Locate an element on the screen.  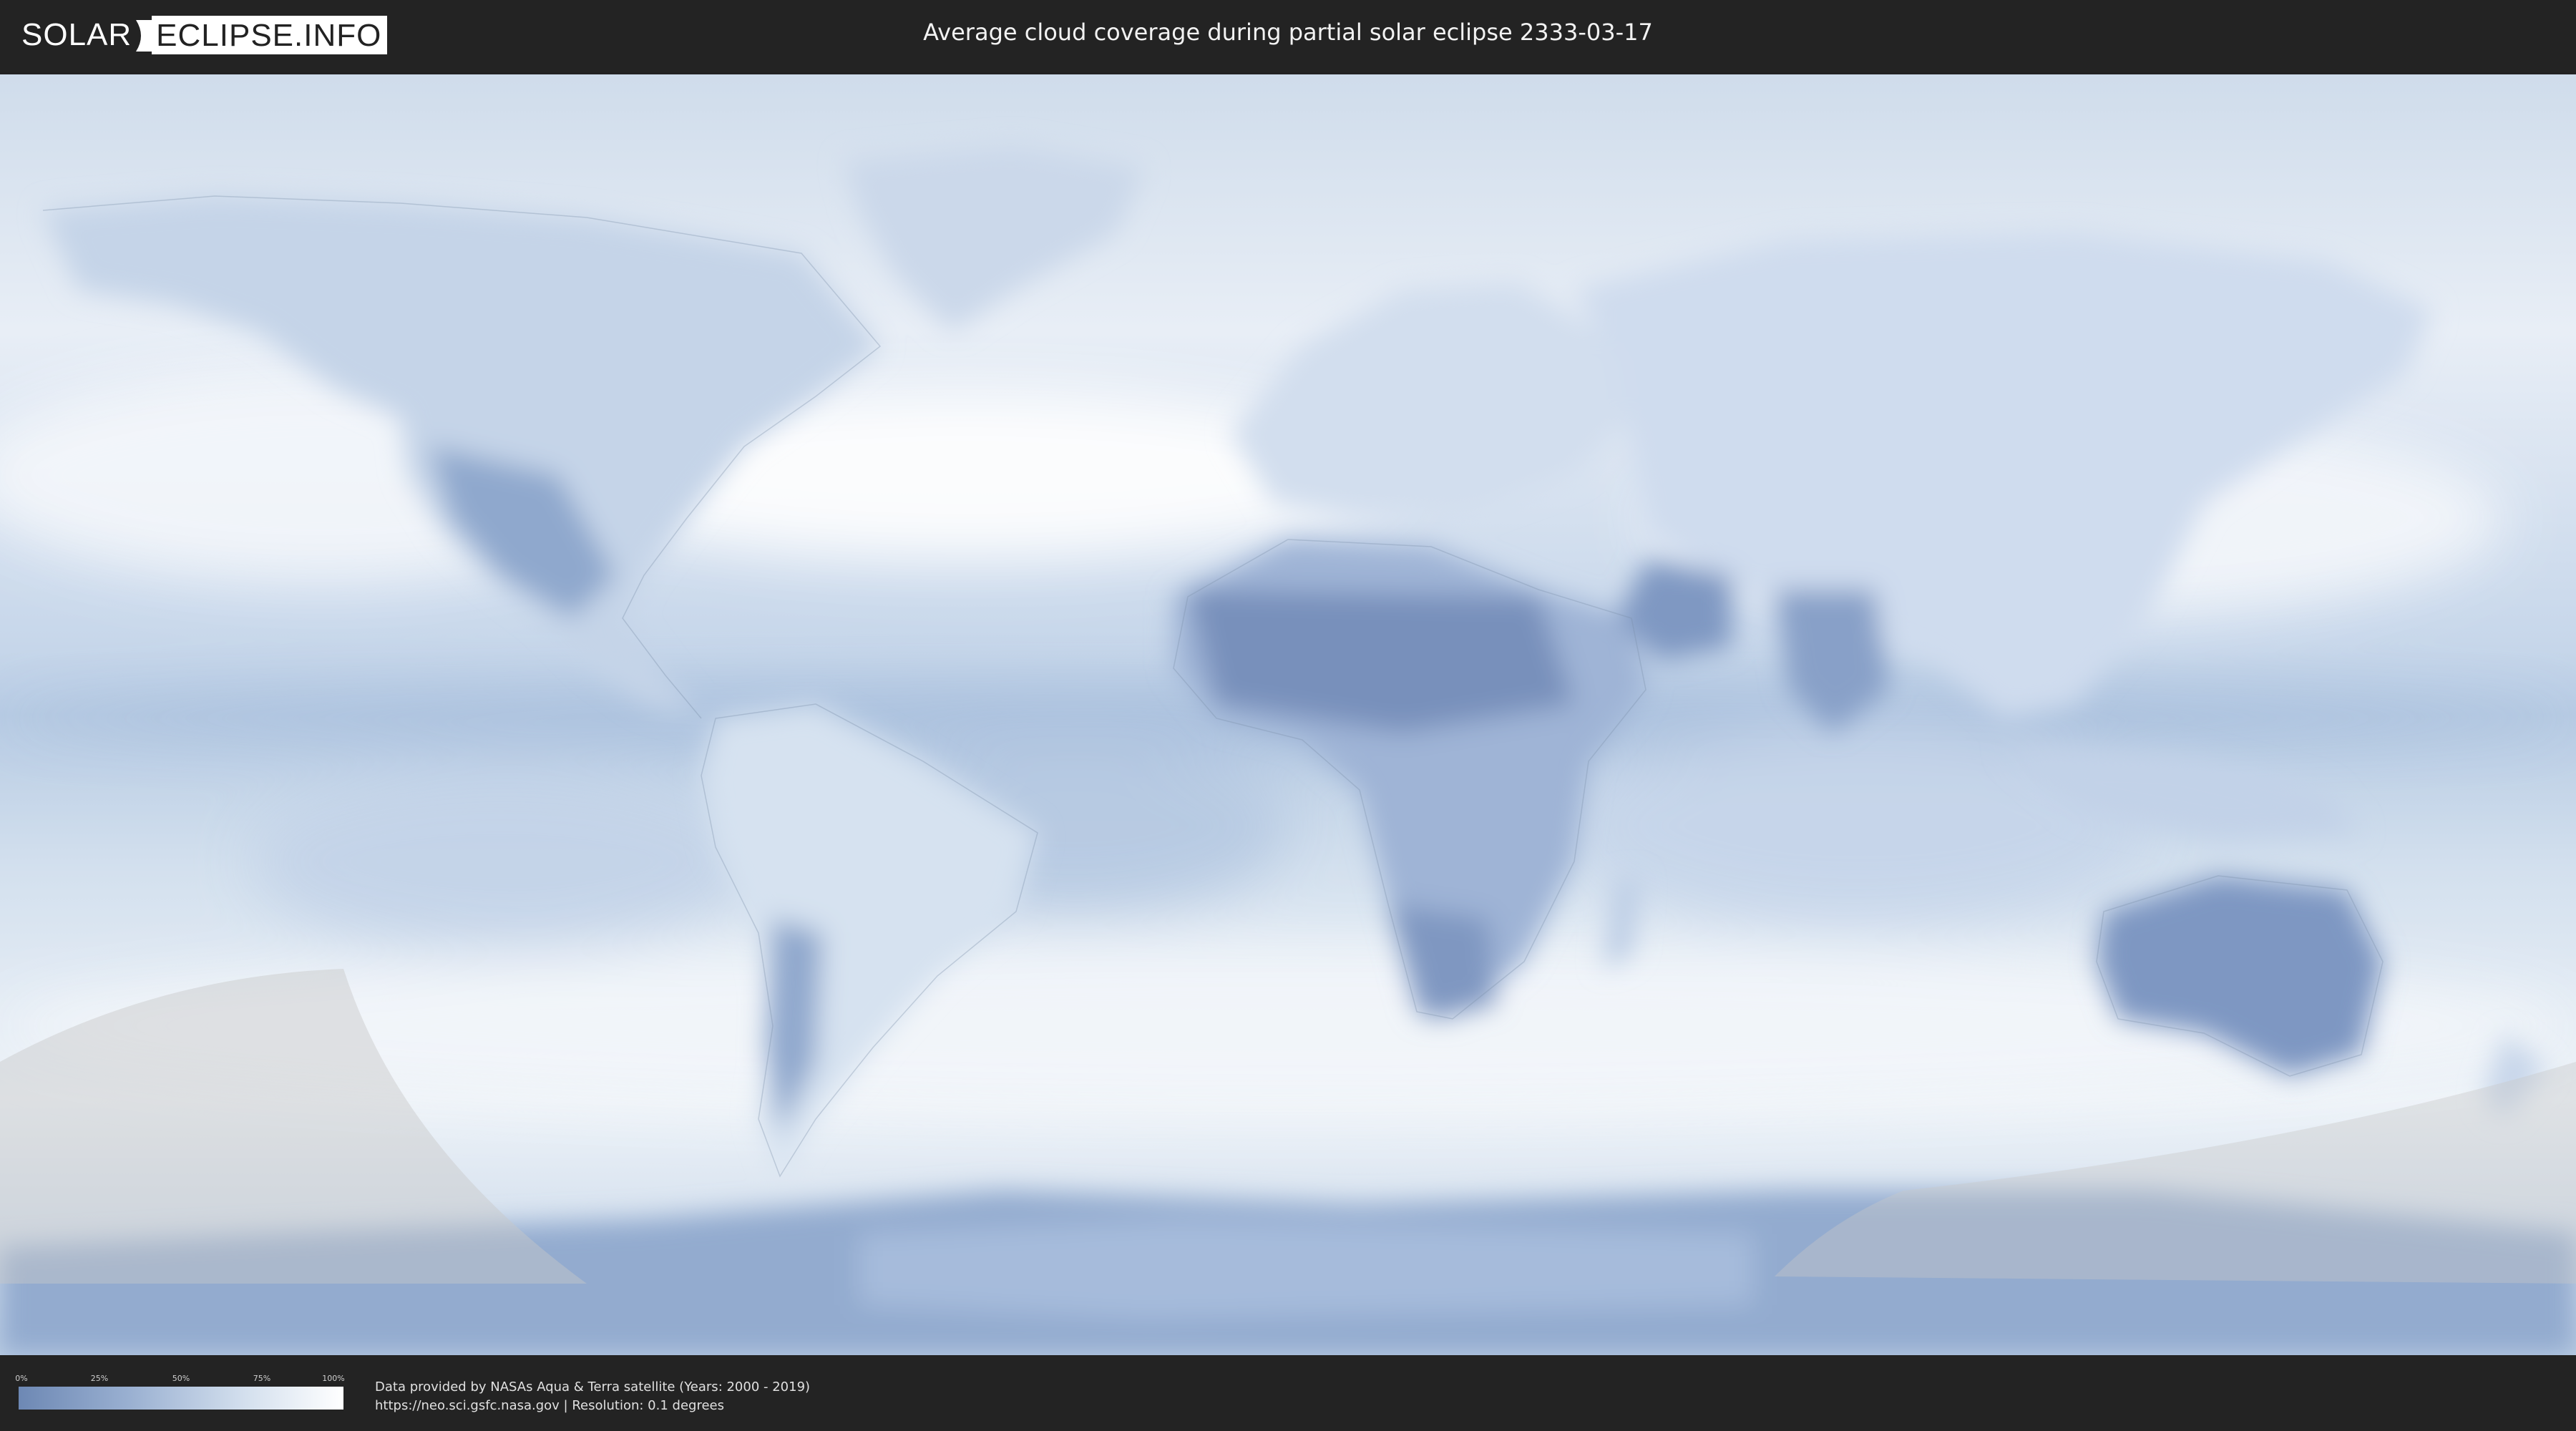
legend-tick-25: 25% is located at coordinates (100, 1378).